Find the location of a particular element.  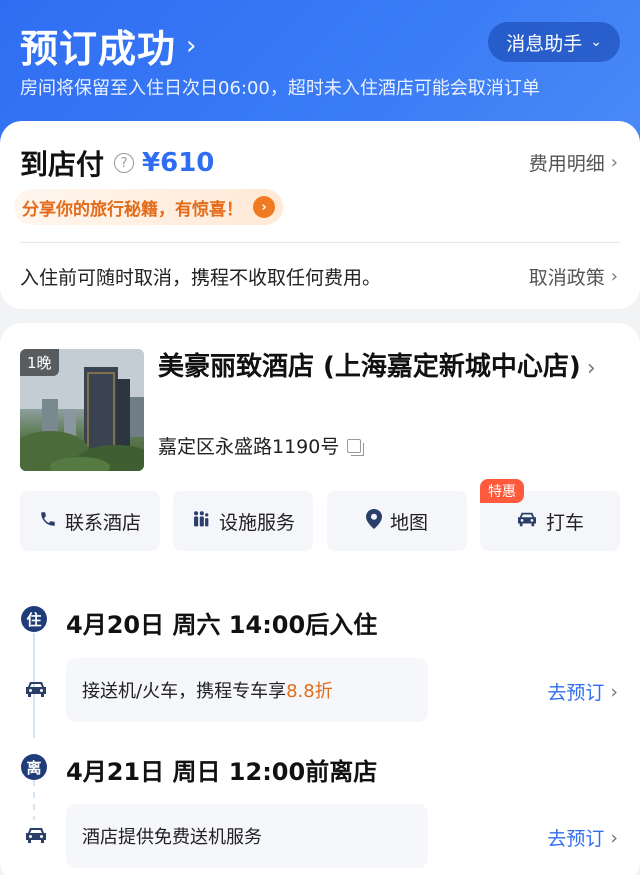

price: ¥610 is located at coordinates (178, 163).